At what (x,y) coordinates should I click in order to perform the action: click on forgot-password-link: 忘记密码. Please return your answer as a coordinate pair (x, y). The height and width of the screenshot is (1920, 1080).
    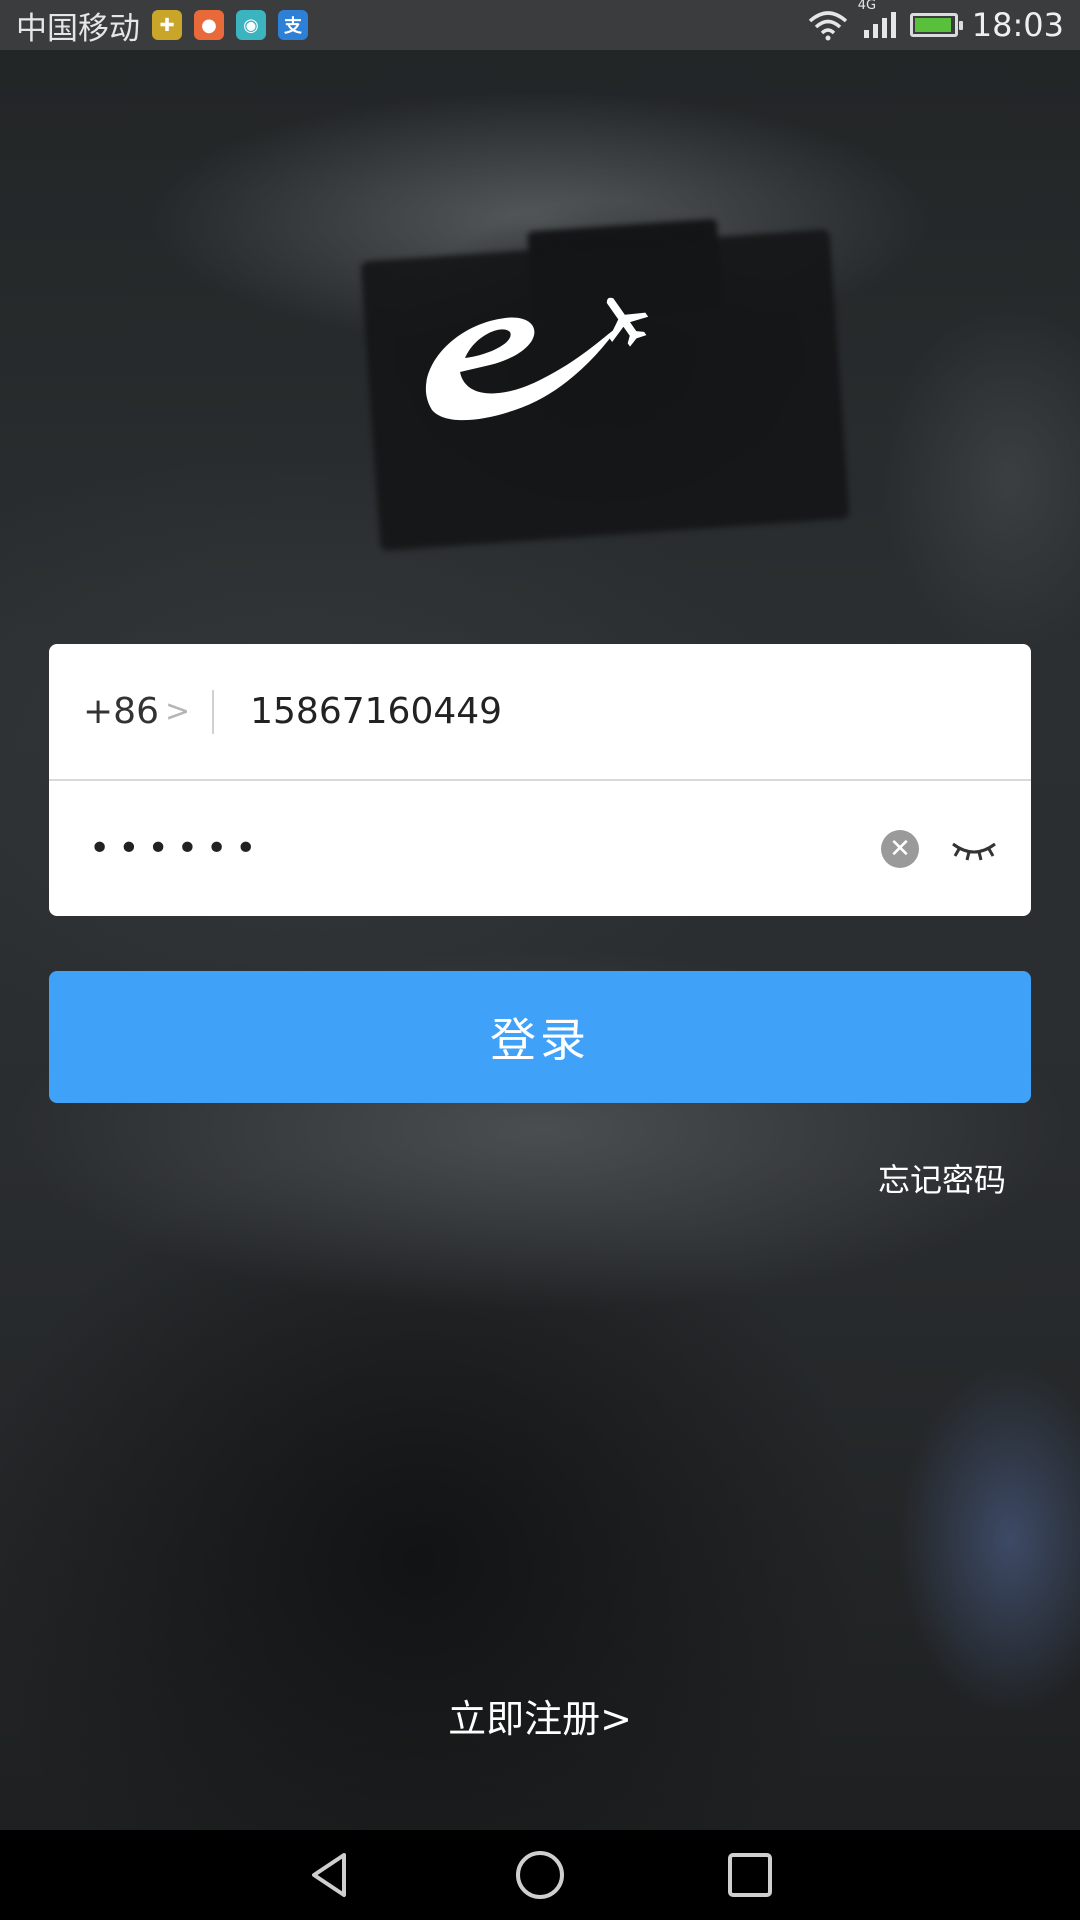
    Looking at the image, I should click on (942, 1178).